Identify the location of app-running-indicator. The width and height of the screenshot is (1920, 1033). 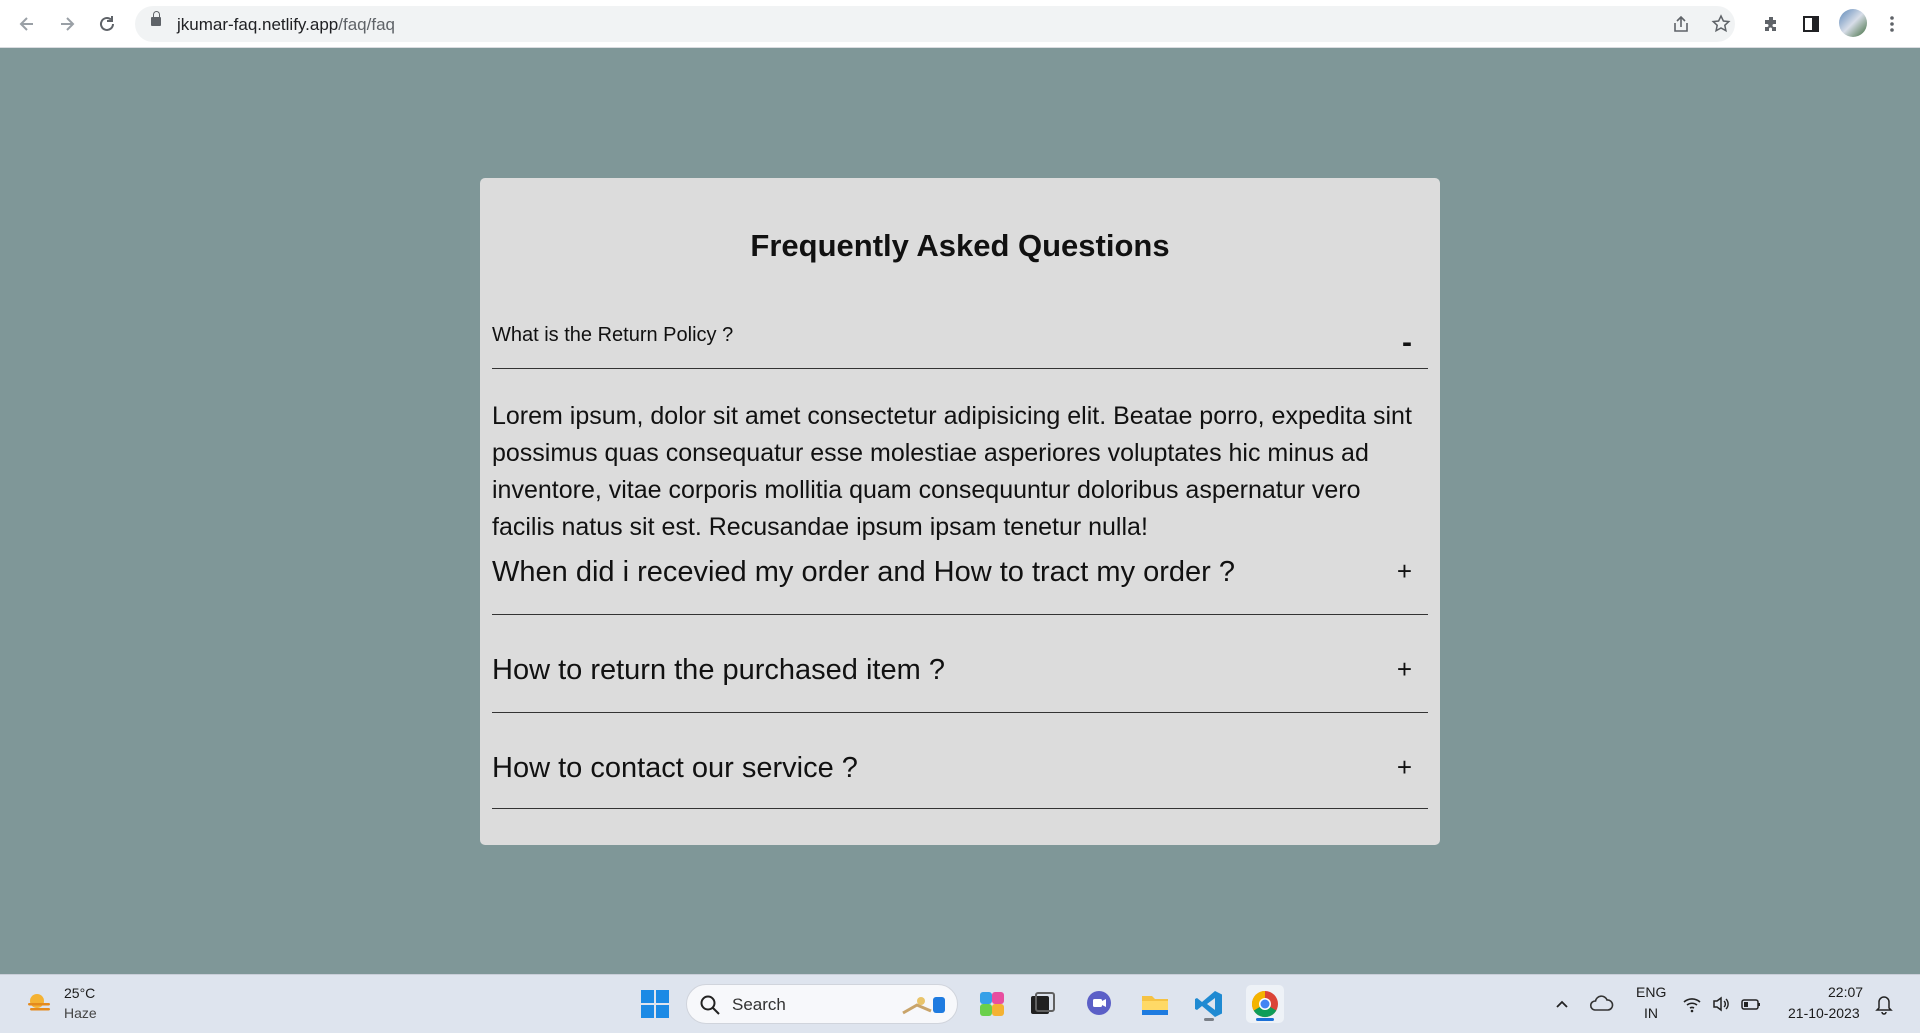
(1209, 1019).